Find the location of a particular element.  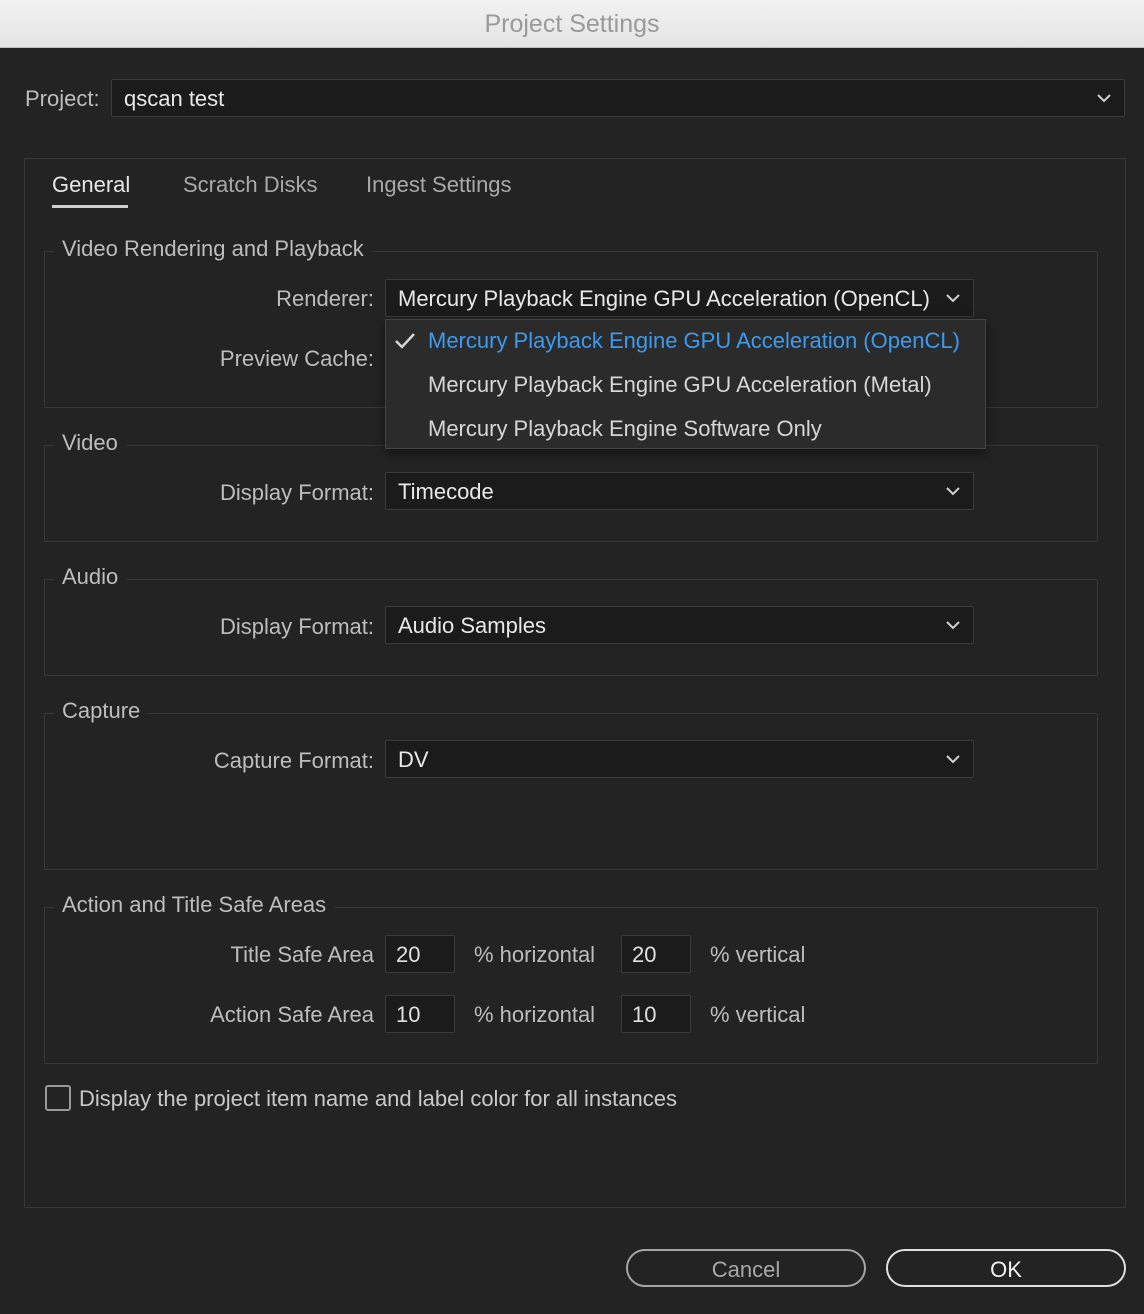

renderer-option-software: Mercury Playback Engine Software Only is located at coordinates (685, 429).